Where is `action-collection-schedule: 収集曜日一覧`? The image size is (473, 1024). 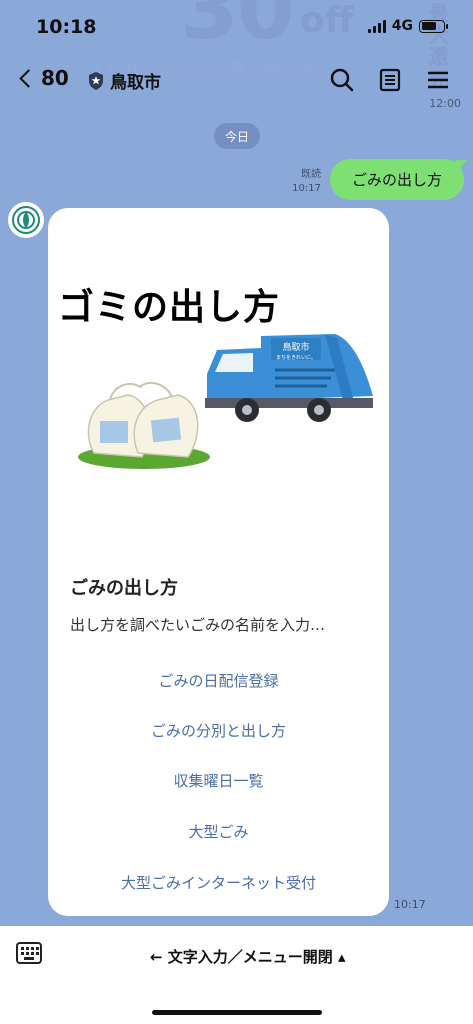 action-collection-schedule: 収集曜日一覧 is located at coordinates (218, 780).